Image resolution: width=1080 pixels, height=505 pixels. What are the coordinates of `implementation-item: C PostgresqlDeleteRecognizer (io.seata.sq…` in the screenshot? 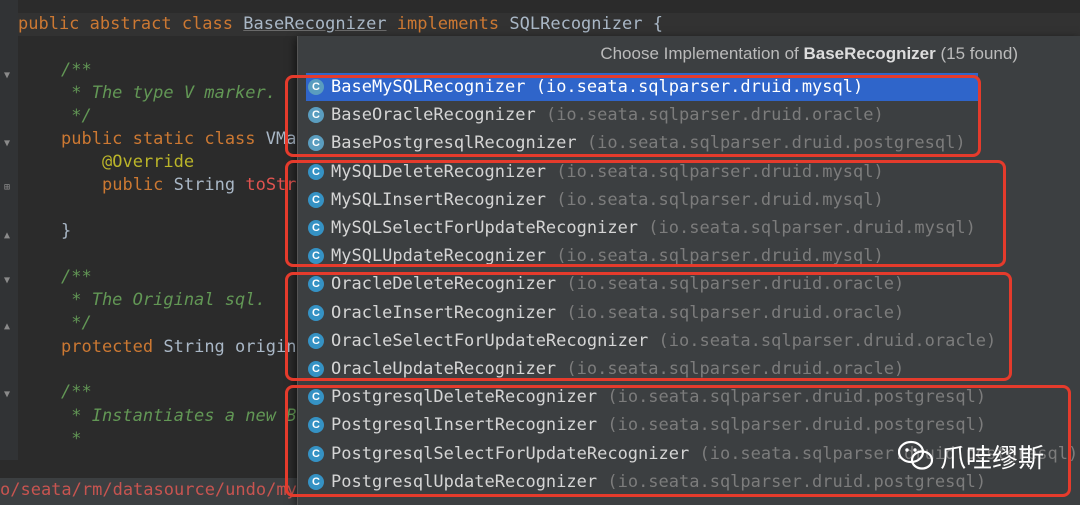 It's located at (646, 397).